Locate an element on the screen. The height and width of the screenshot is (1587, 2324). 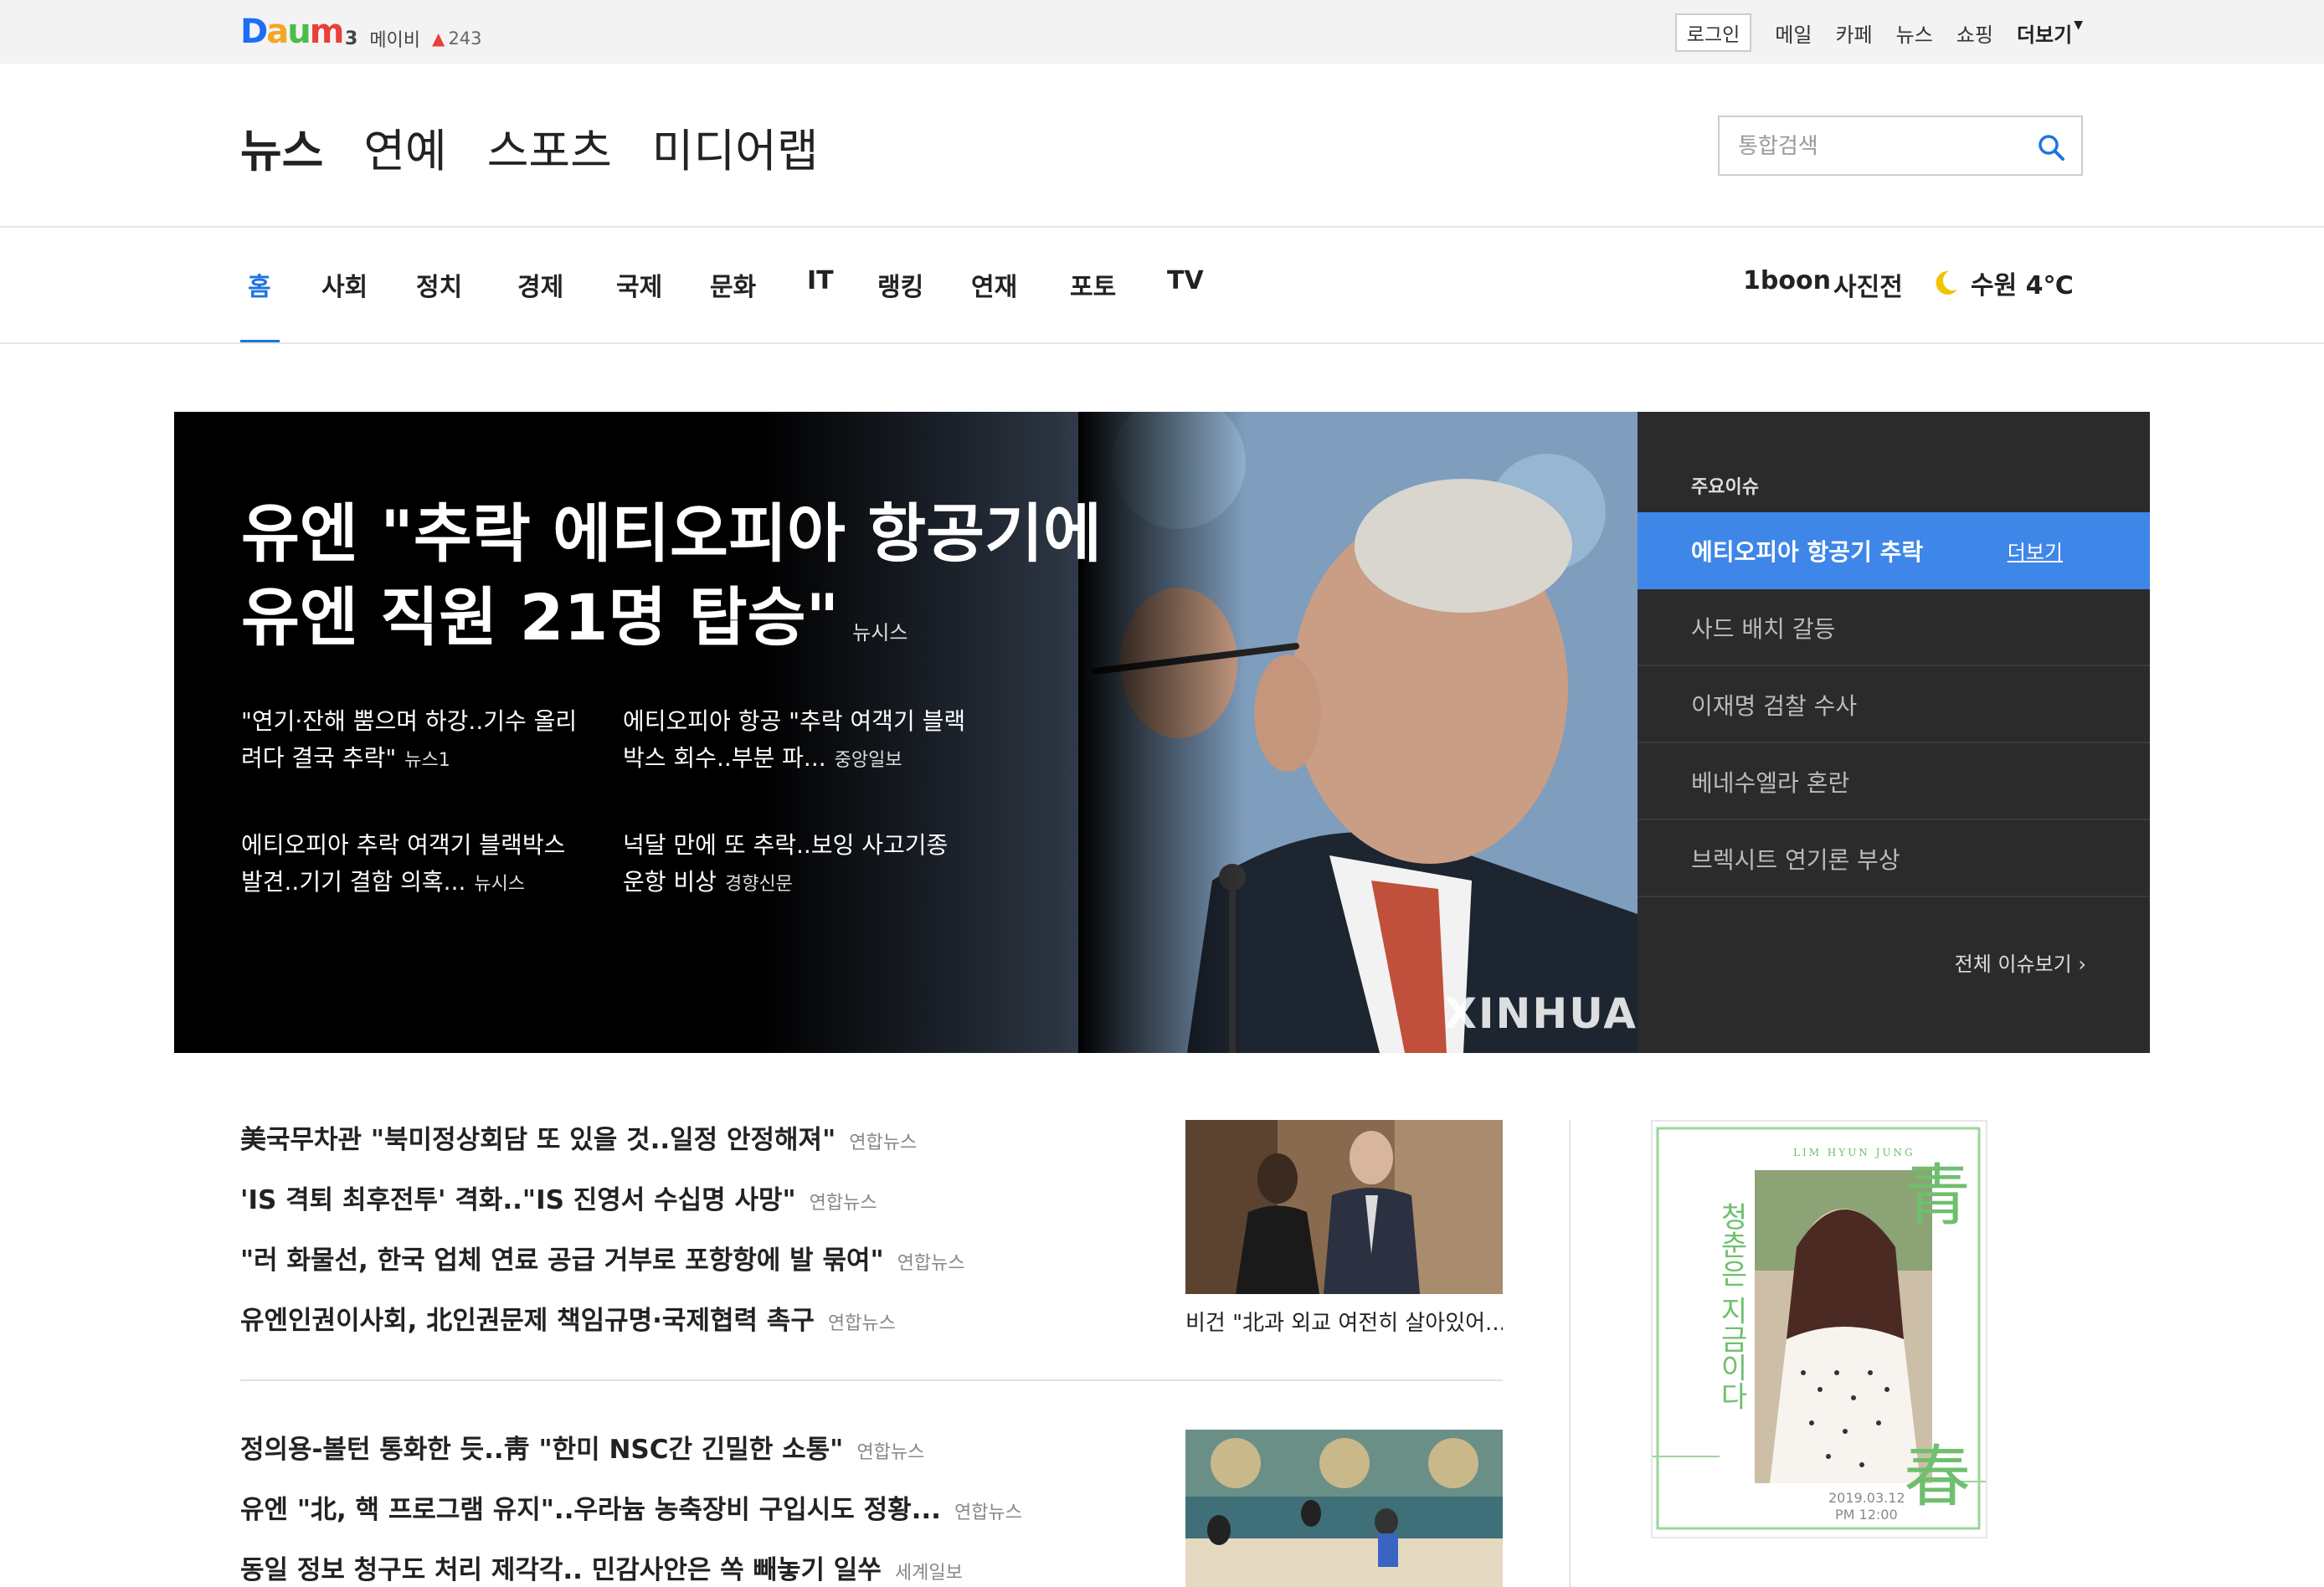
all-issues-label: 전체 이슈보기 is located at coordinates (2013, 965).